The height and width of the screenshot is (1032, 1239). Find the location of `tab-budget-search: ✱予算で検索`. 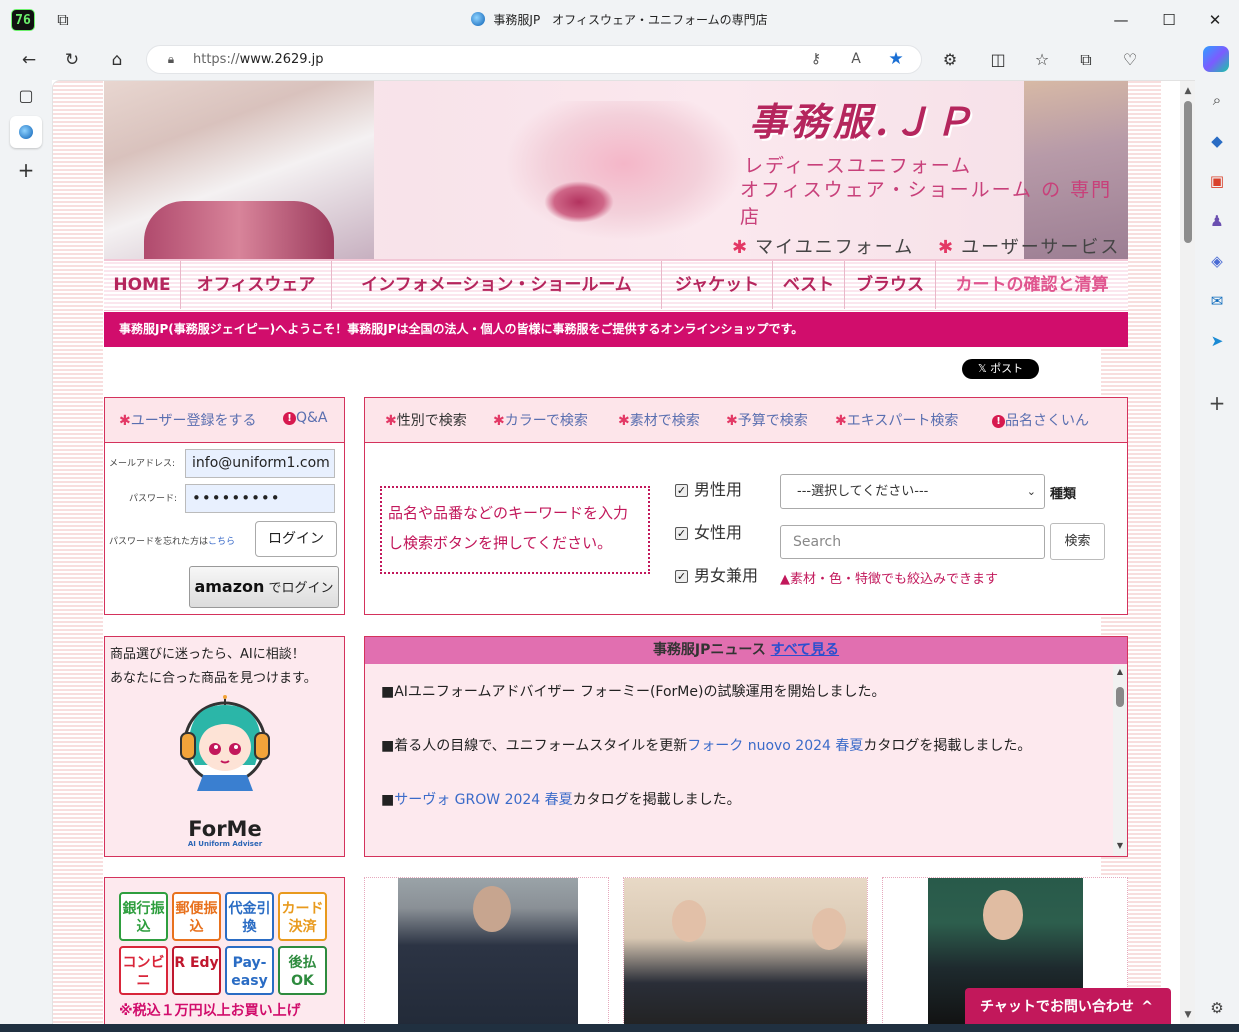

tab-budget-search: ✱予算で検索 is located at coordinates (767, 420).